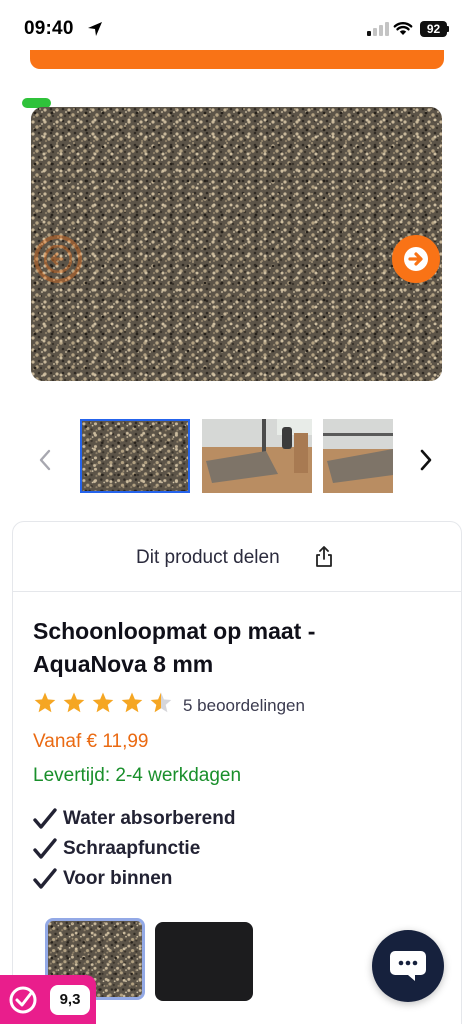  I want to click on review-platform-logo-icon, so click(23, 1000).